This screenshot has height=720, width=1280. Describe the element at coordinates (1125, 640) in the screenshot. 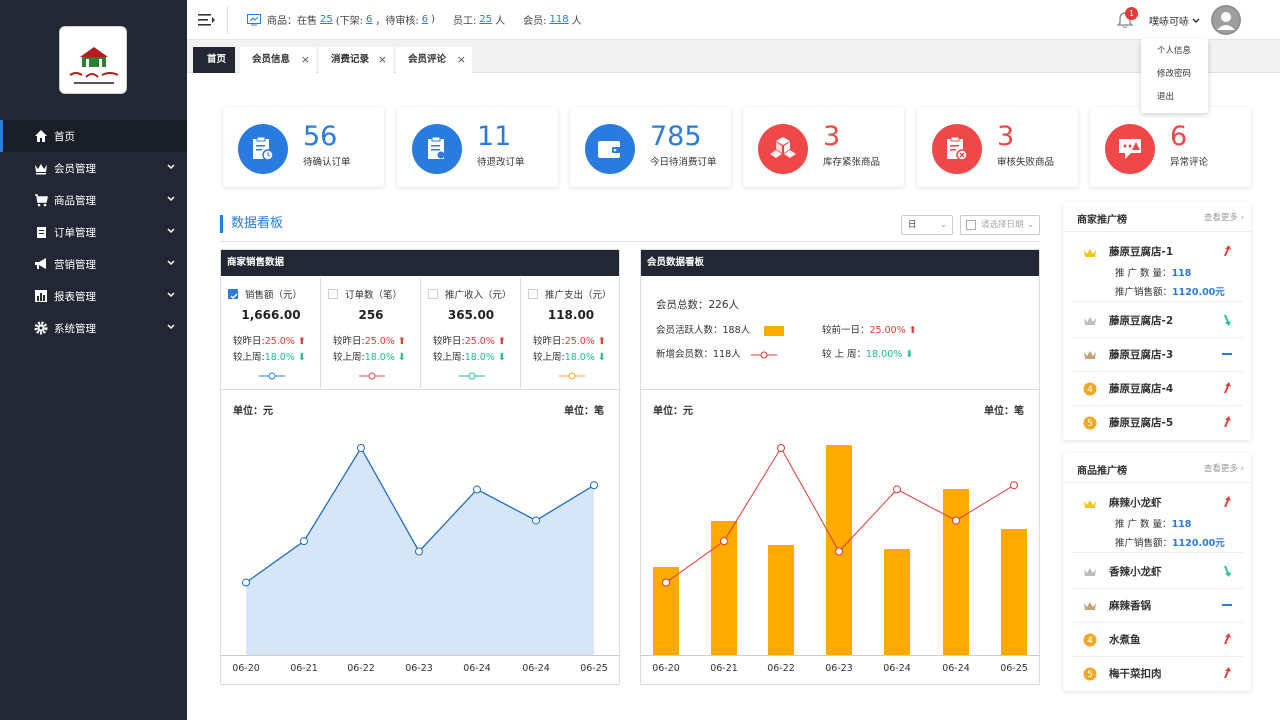

I see `rank-item-name: 水煮鱼` at that location.